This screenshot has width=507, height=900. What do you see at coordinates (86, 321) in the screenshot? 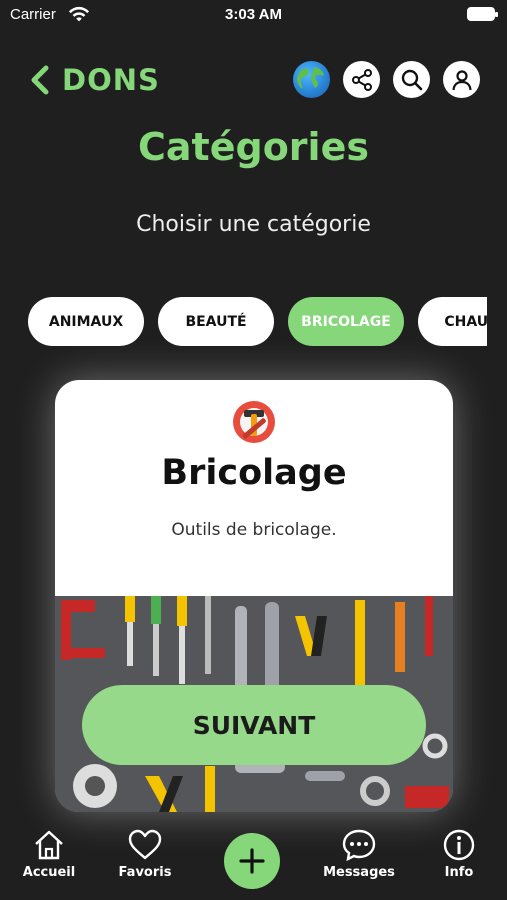
I see `chip-animaux: ANIMAUX` at bounding box center [86, 321].